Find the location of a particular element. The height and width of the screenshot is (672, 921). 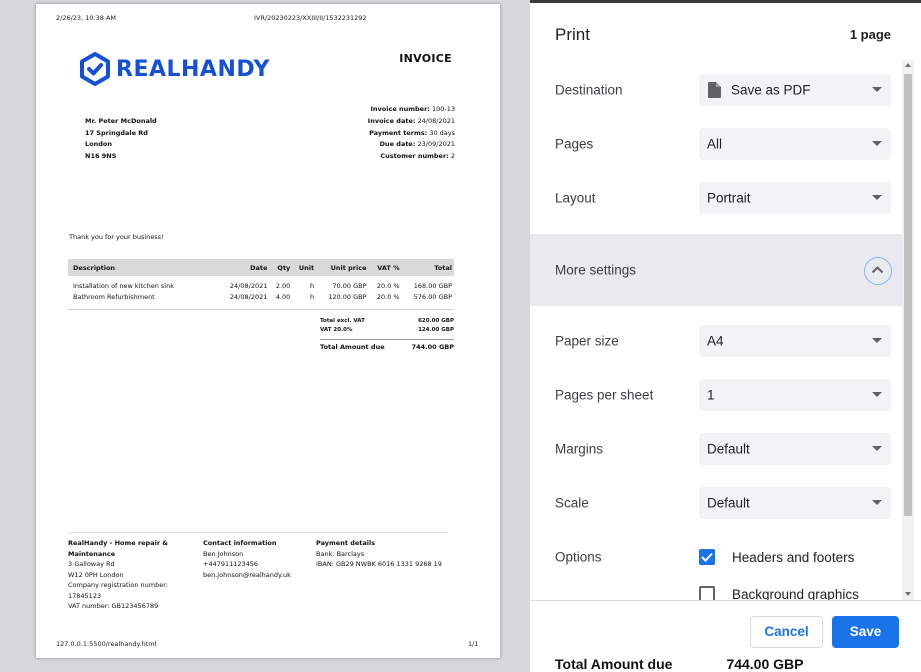

pages-label: Pages is located at coordinates (574, 144).